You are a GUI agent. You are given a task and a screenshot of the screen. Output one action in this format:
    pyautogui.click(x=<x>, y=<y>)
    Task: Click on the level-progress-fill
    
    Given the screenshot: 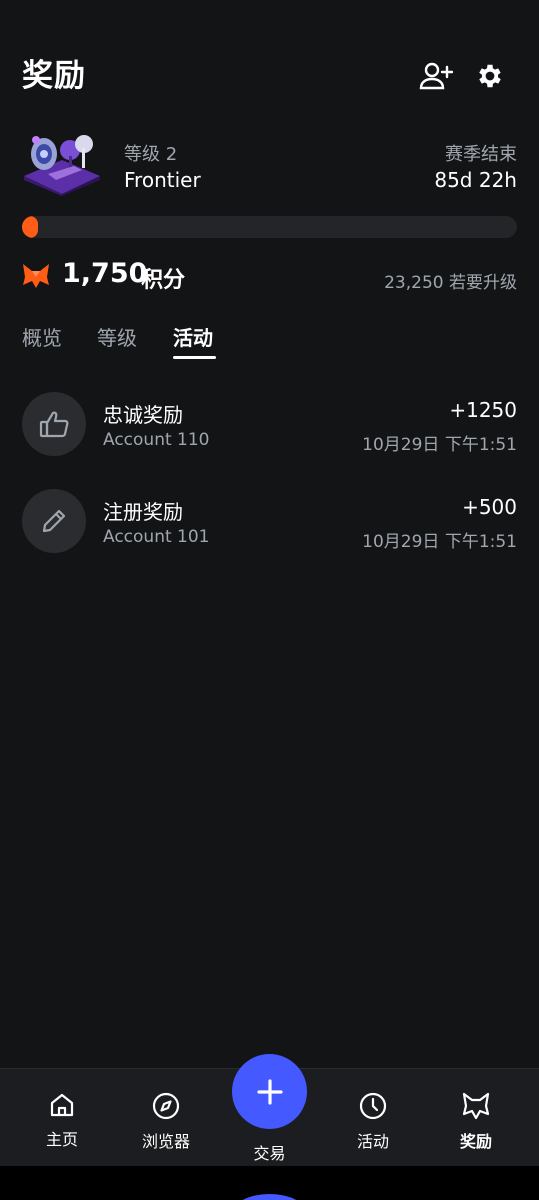 What is the action you would take?
    pyautogui.click(x=30, y=227)
    